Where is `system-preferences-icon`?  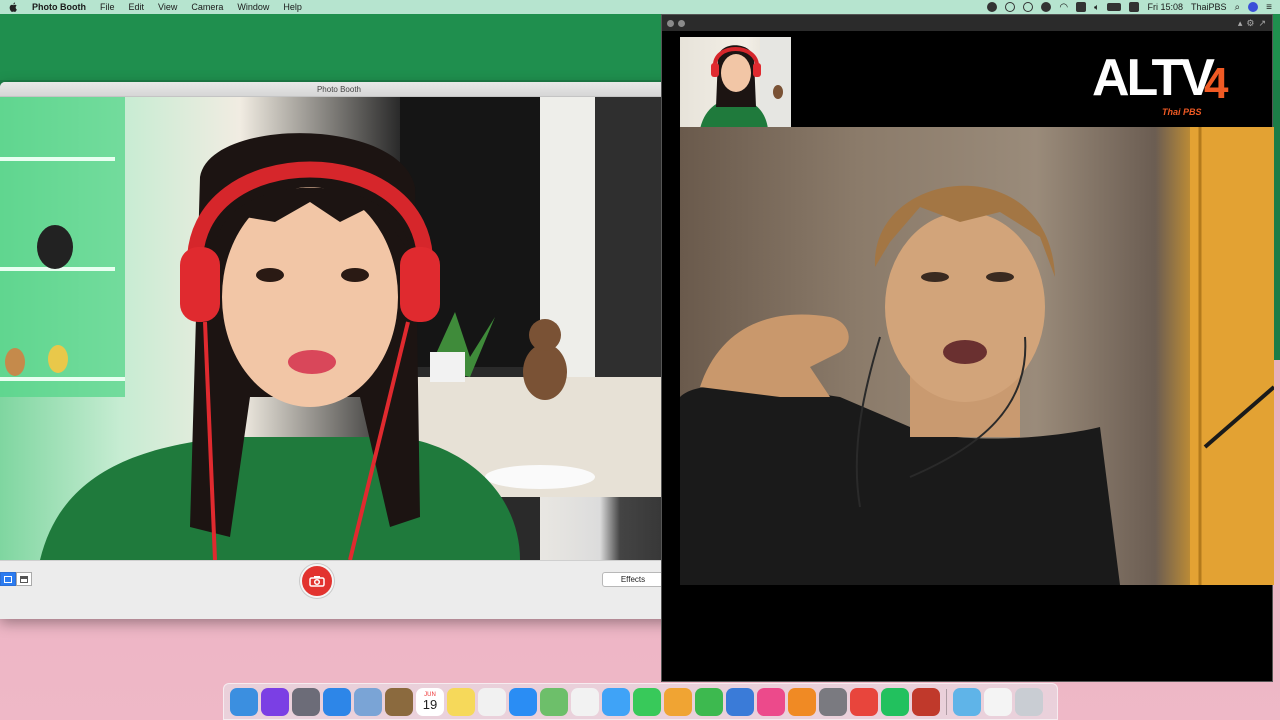
system-preferences-icon is located at coordinates (833, 701).